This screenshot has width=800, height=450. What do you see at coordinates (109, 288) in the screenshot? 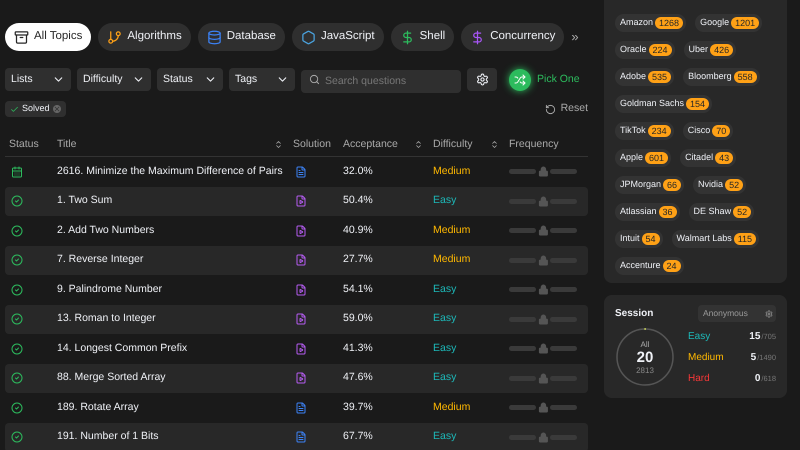
I see `problem-title: 9. Palindrome Number` at bounding box center [109, 288].